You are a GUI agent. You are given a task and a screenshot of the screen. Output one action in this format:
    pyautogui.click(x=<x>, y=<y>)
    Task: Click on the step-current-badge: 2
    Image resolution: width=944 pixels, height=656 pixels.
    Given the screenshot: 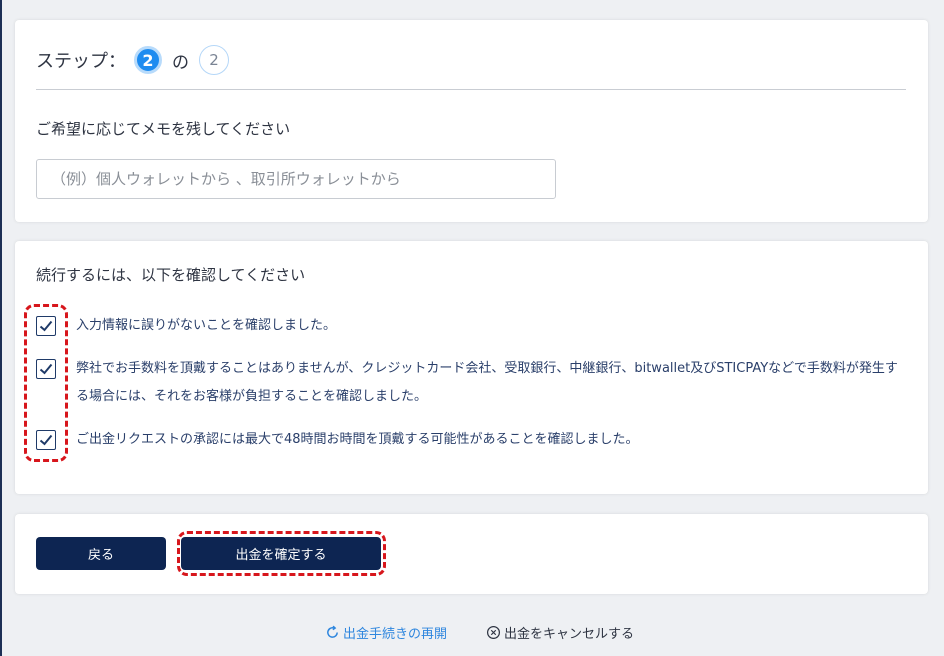 What is the action you would take?
    pyautogui.click(x=148, y=60)
    